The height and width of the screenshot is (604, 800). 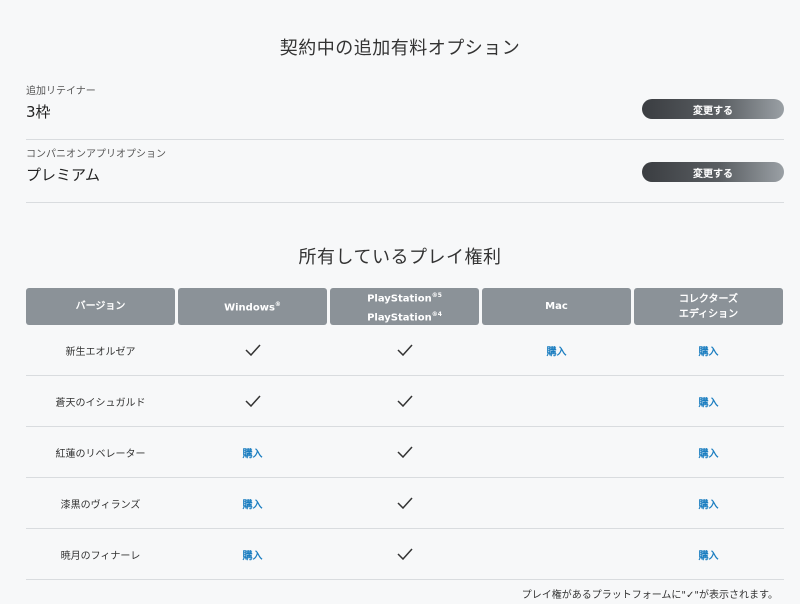 What do you see at coordinates (38, 112) in the screenshot?
I see `option-value: 3枠` at bounding box center [38, 112].